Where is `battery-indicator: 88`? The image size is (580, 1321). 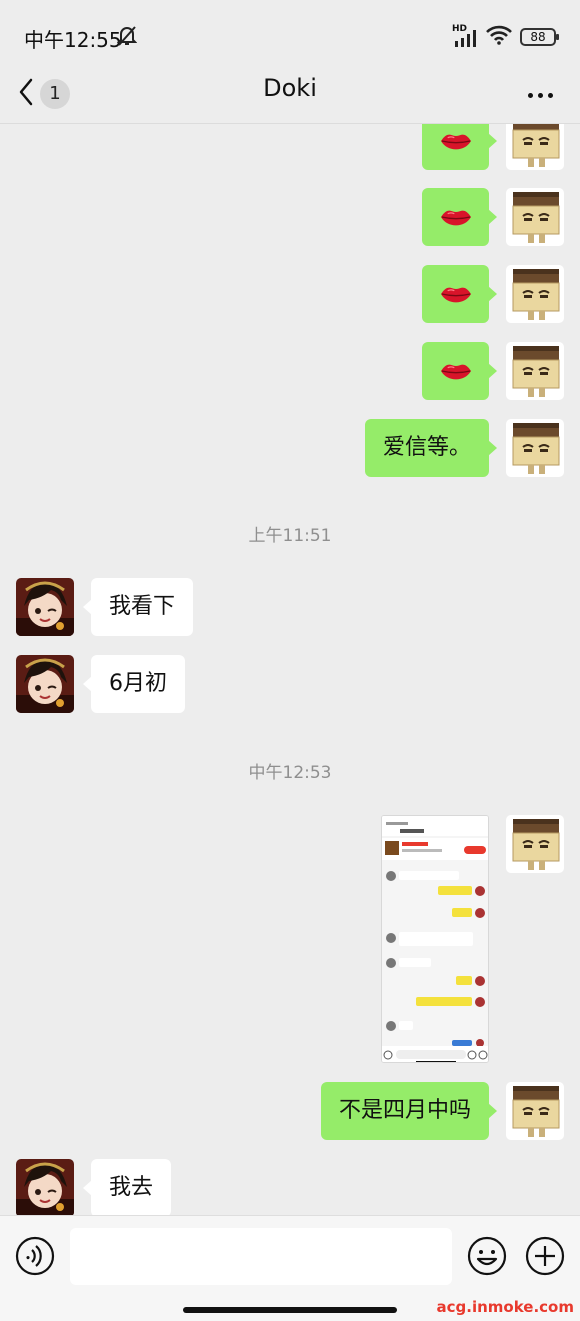
battery-indicator: 88 is located at coordinates (539, 37).